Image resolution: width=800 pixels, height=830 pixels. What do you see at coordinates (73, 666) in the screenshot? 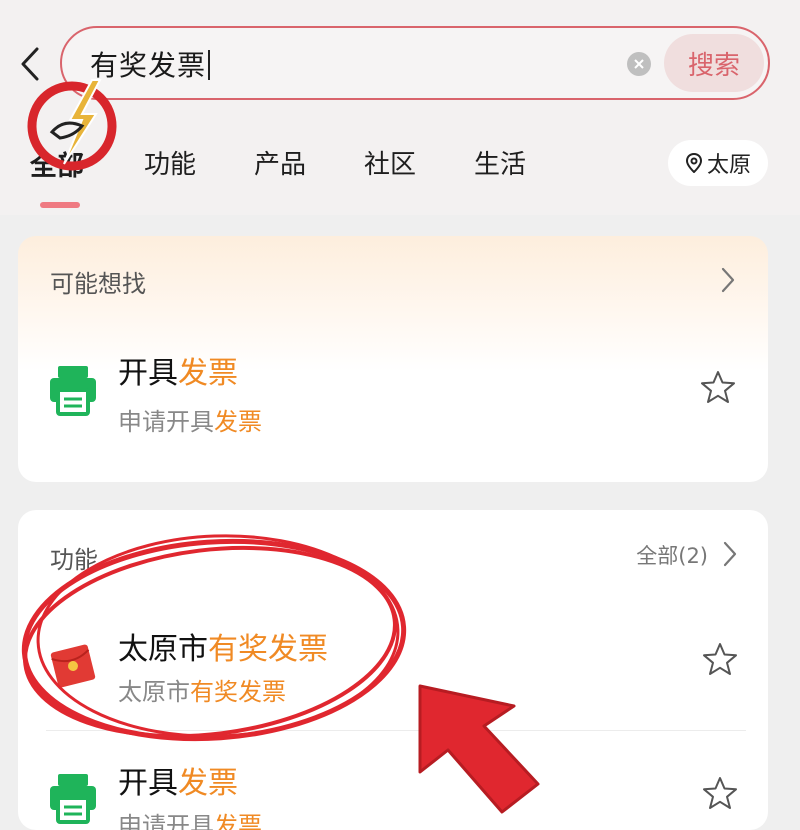
I see `red-envelope-icon` at bounding box center [73, 666].